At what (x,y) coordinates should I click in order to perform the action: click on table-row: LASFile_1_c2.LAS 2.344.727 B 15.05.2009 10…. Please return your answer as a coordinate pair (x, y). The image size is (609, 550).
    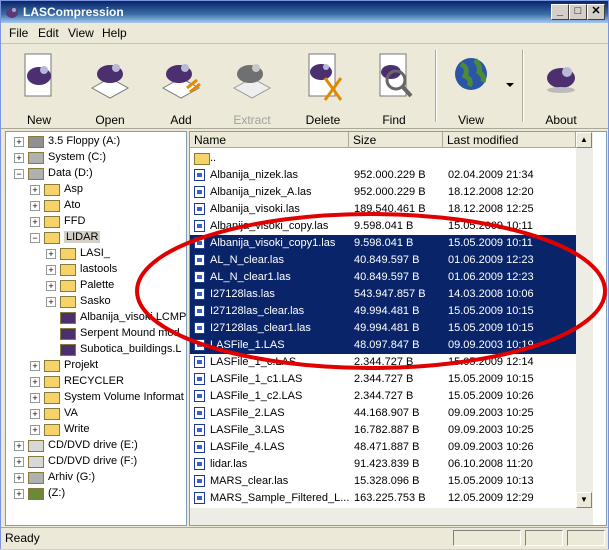
    Looking at the image, I should click on (383, 396).